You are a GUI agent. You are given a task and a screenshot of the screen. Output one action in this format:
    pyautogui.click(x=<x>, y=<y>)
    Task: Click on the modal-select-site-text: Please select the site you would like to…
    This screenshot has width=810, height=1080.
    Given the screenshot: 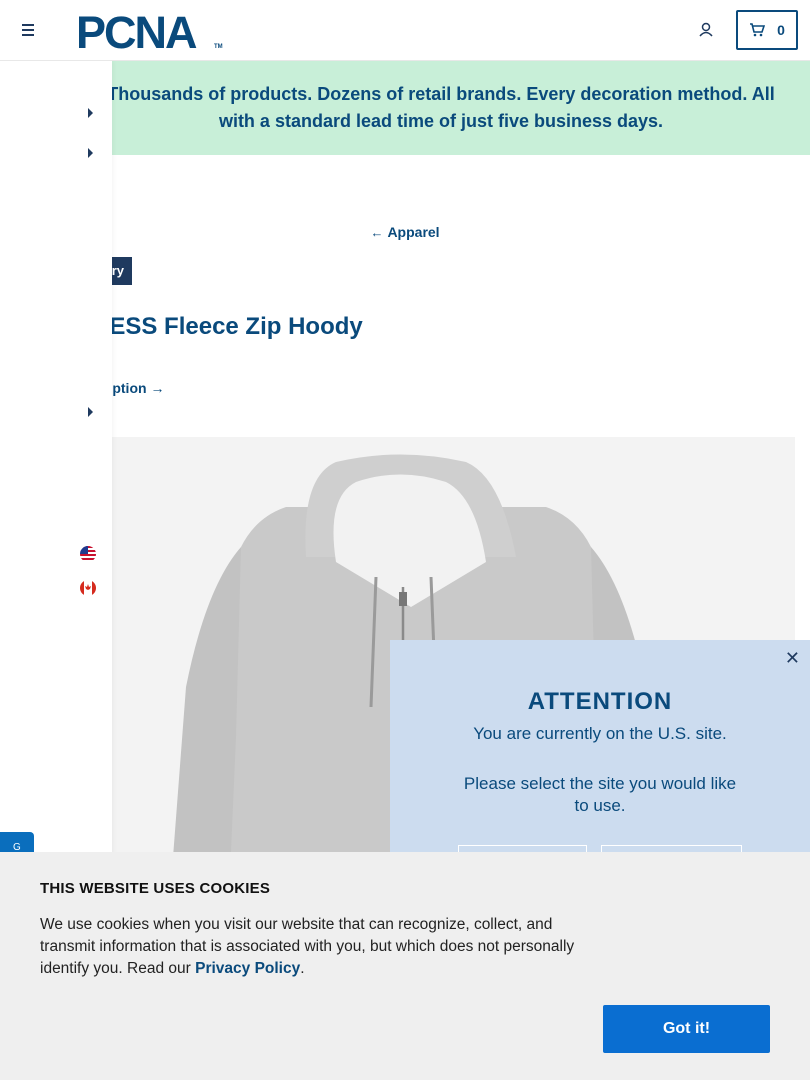 What is the action you would take?
    pyautogui.click(x=600, y=794)
    